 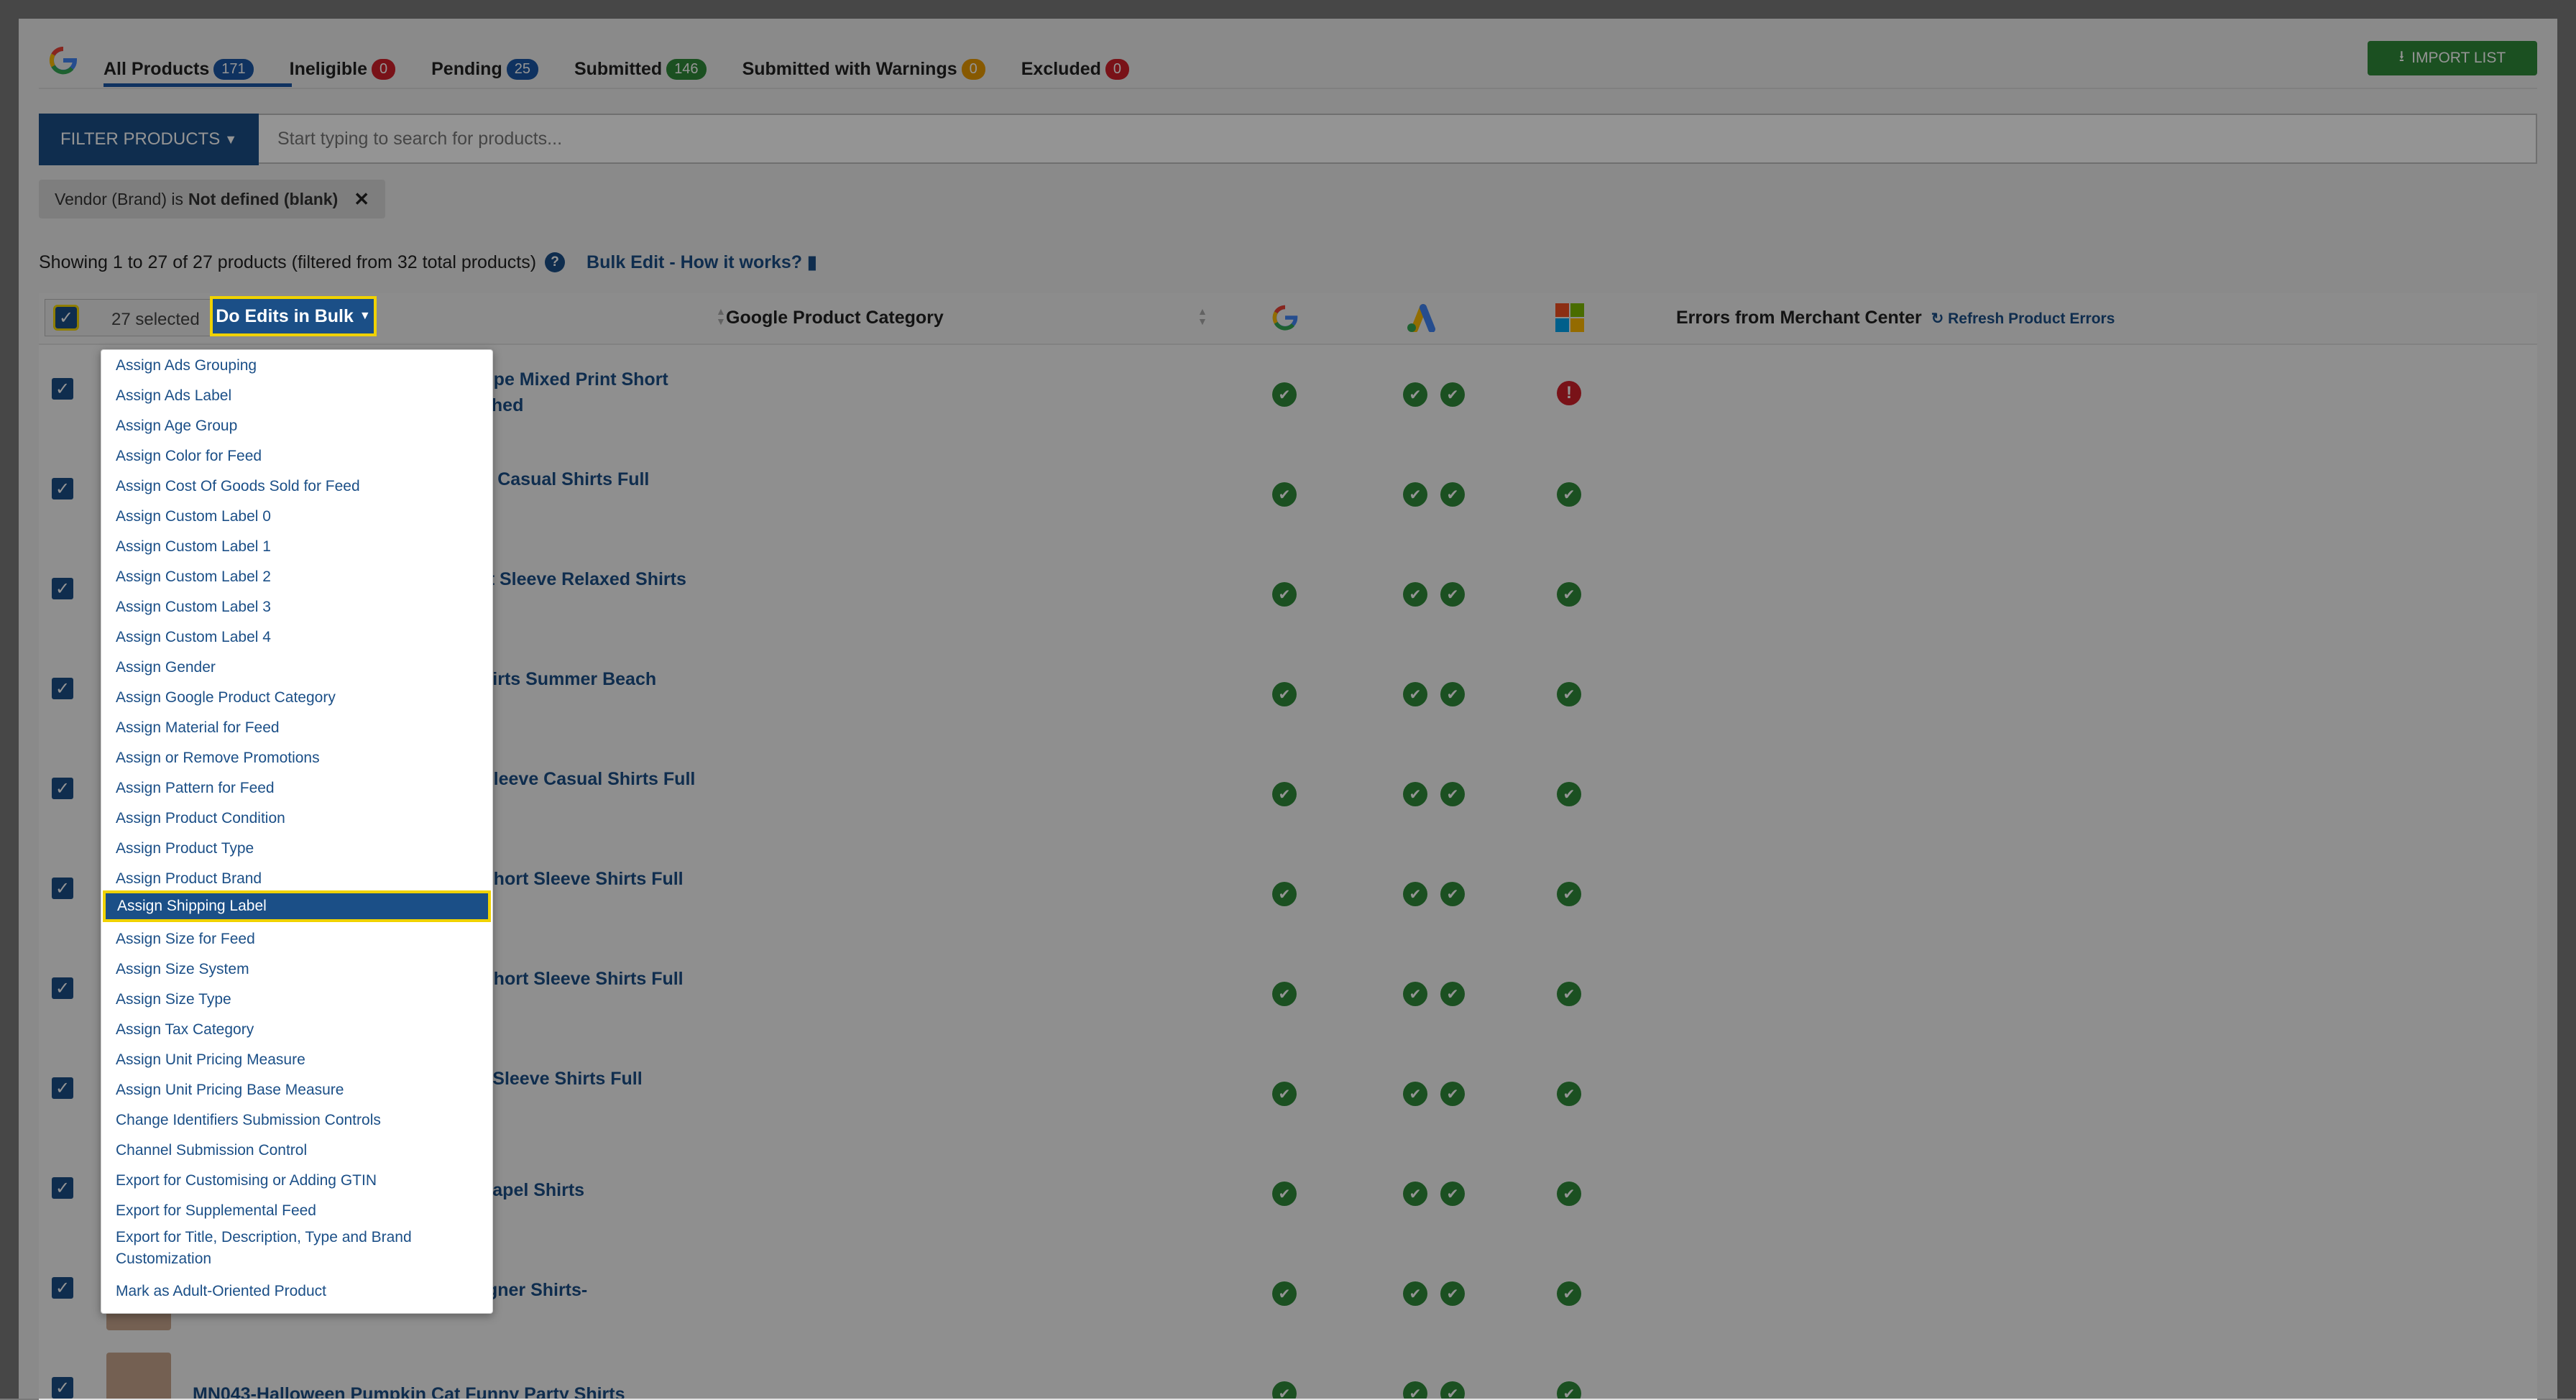 I want to click on menu-item-assign-age-group: Assign Age Group, so click(x=296, y=426).